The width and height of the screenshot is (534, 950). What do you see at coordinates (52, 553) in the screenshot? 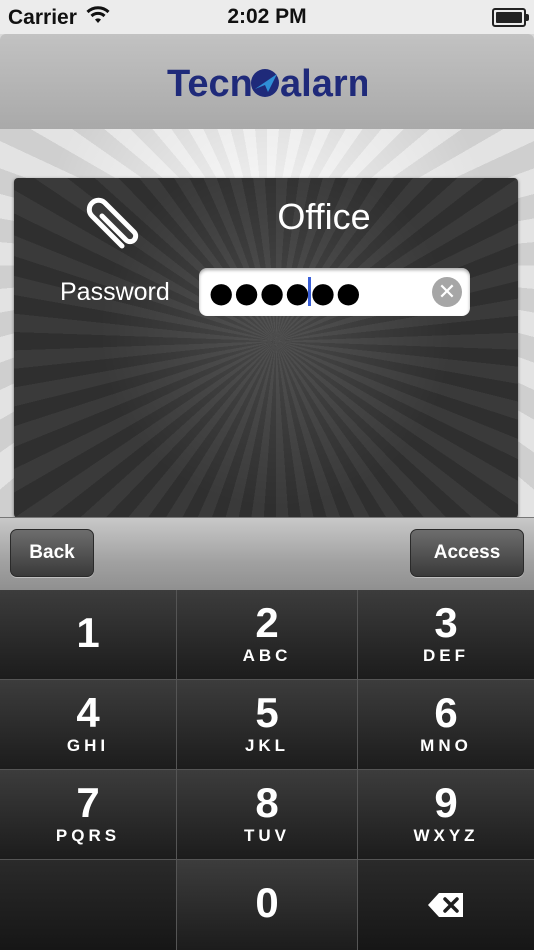
I see `back-button: Back` at bounding box center [52, 553].